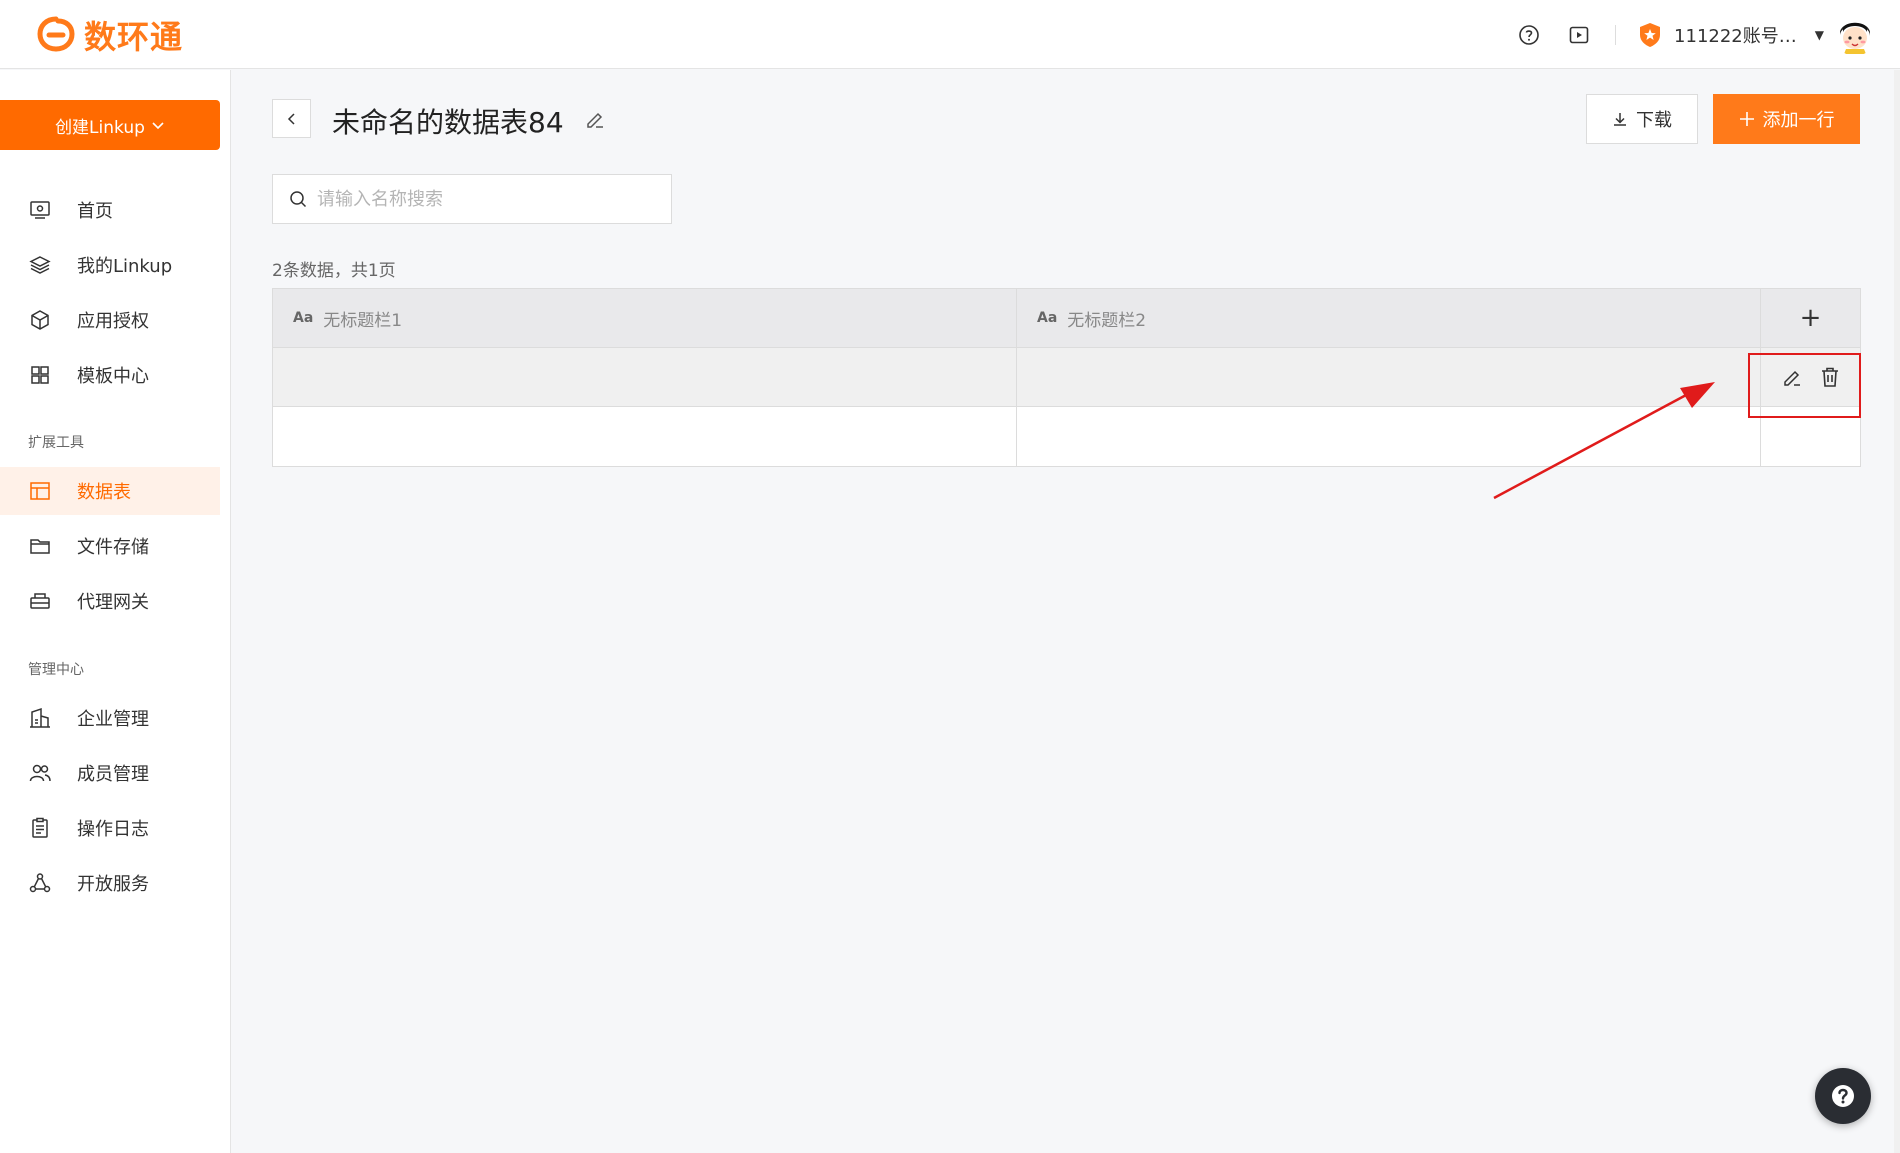 Image resolution: width=1900 pixels, height=1153 pixels. I want to click on caret-down-icon: ▼, so click(1819, 35).